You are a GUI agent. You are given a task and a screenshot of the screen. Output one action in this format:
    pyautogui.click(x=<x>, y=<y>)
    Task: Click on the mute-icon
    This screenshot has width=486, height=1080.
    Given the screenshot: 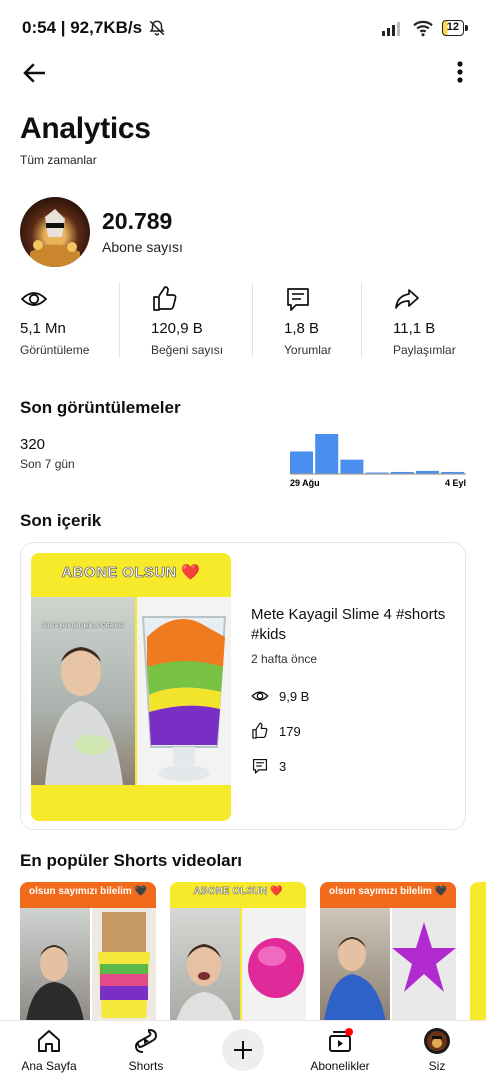 What is the action you would take?
    pyautogui.click(x=157, y=28)
    